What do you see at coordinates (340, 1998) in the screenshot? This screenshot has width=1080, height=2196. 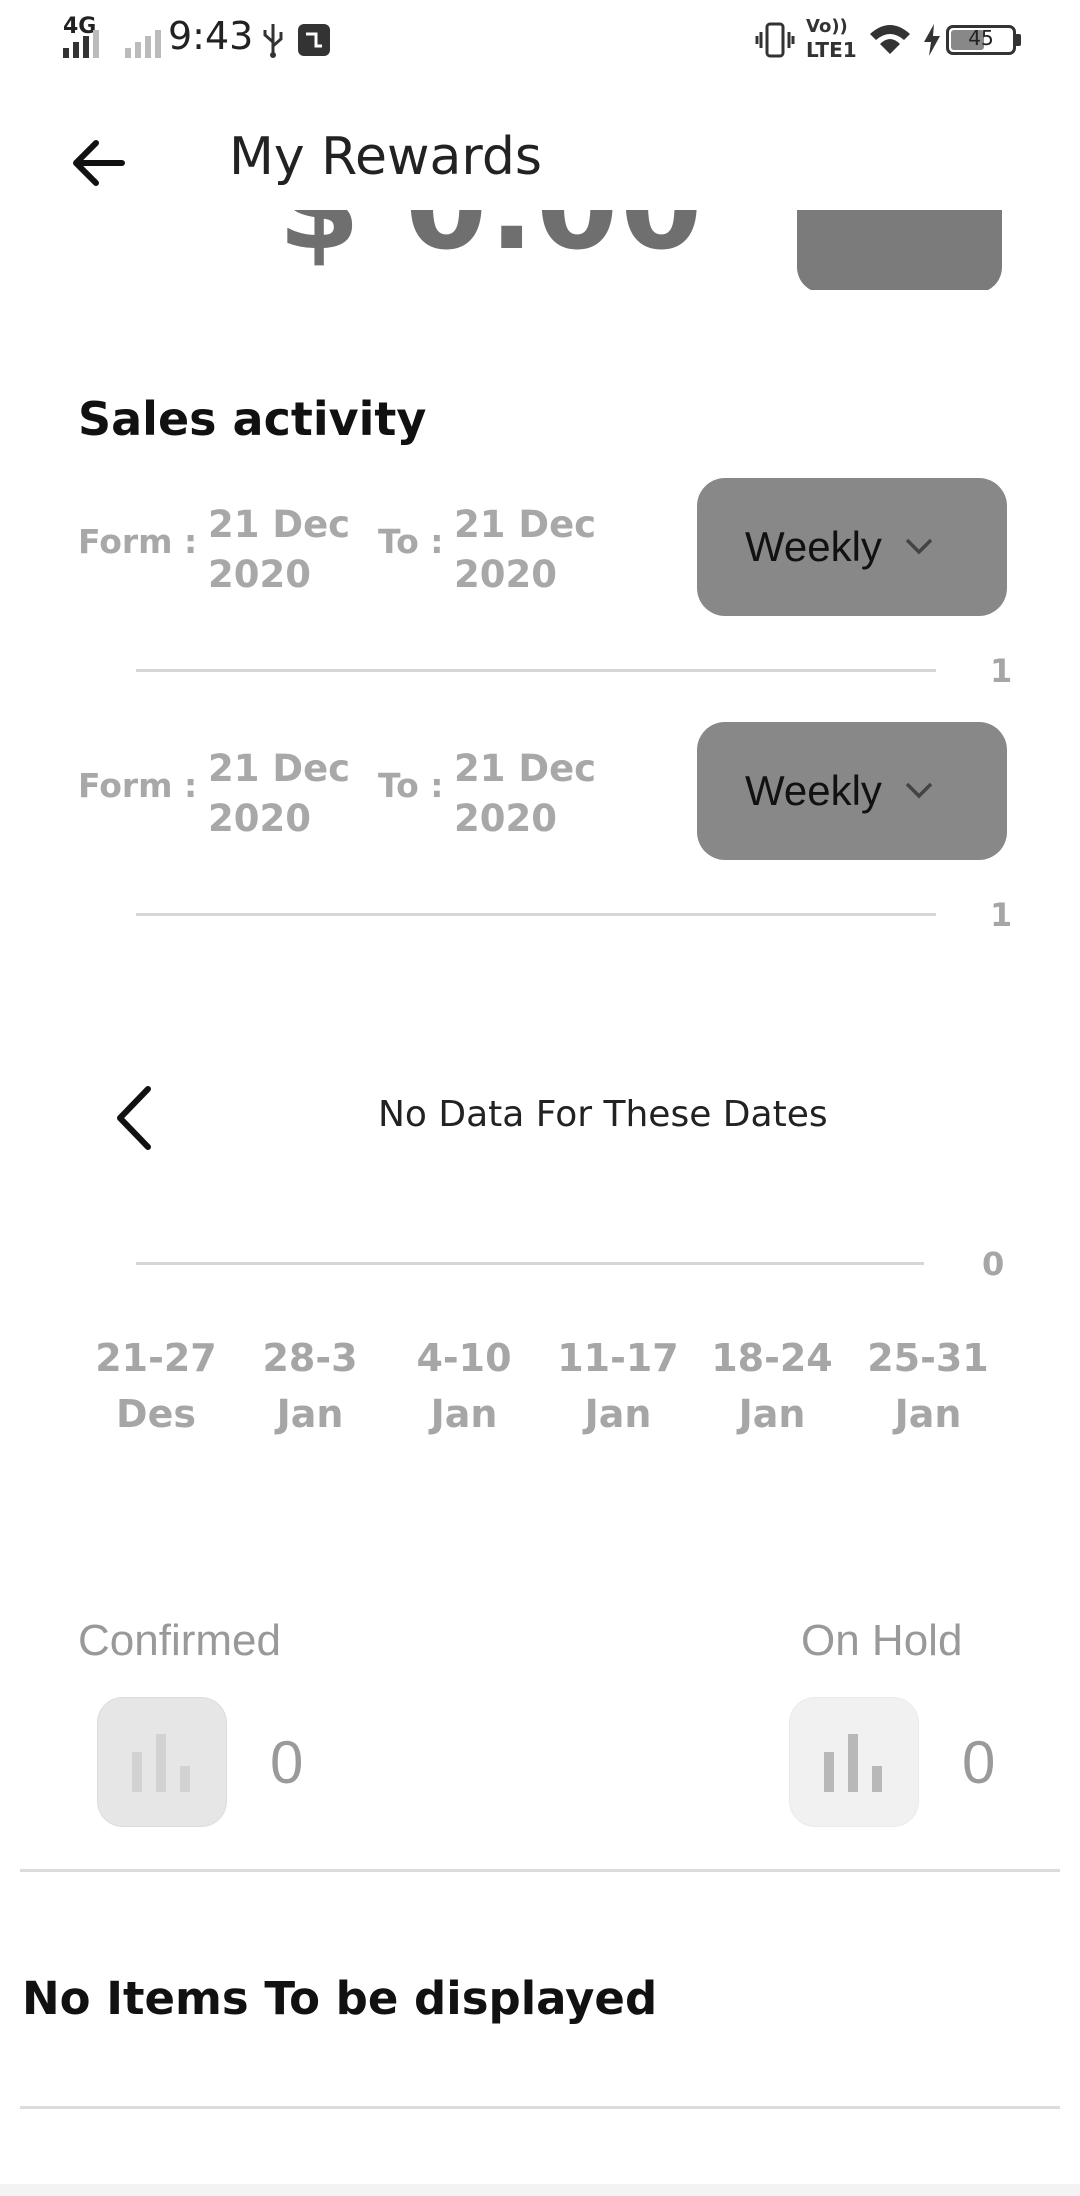 I see `empty-items-message: No Items To be displayed` at bounding box center [340, 1998].